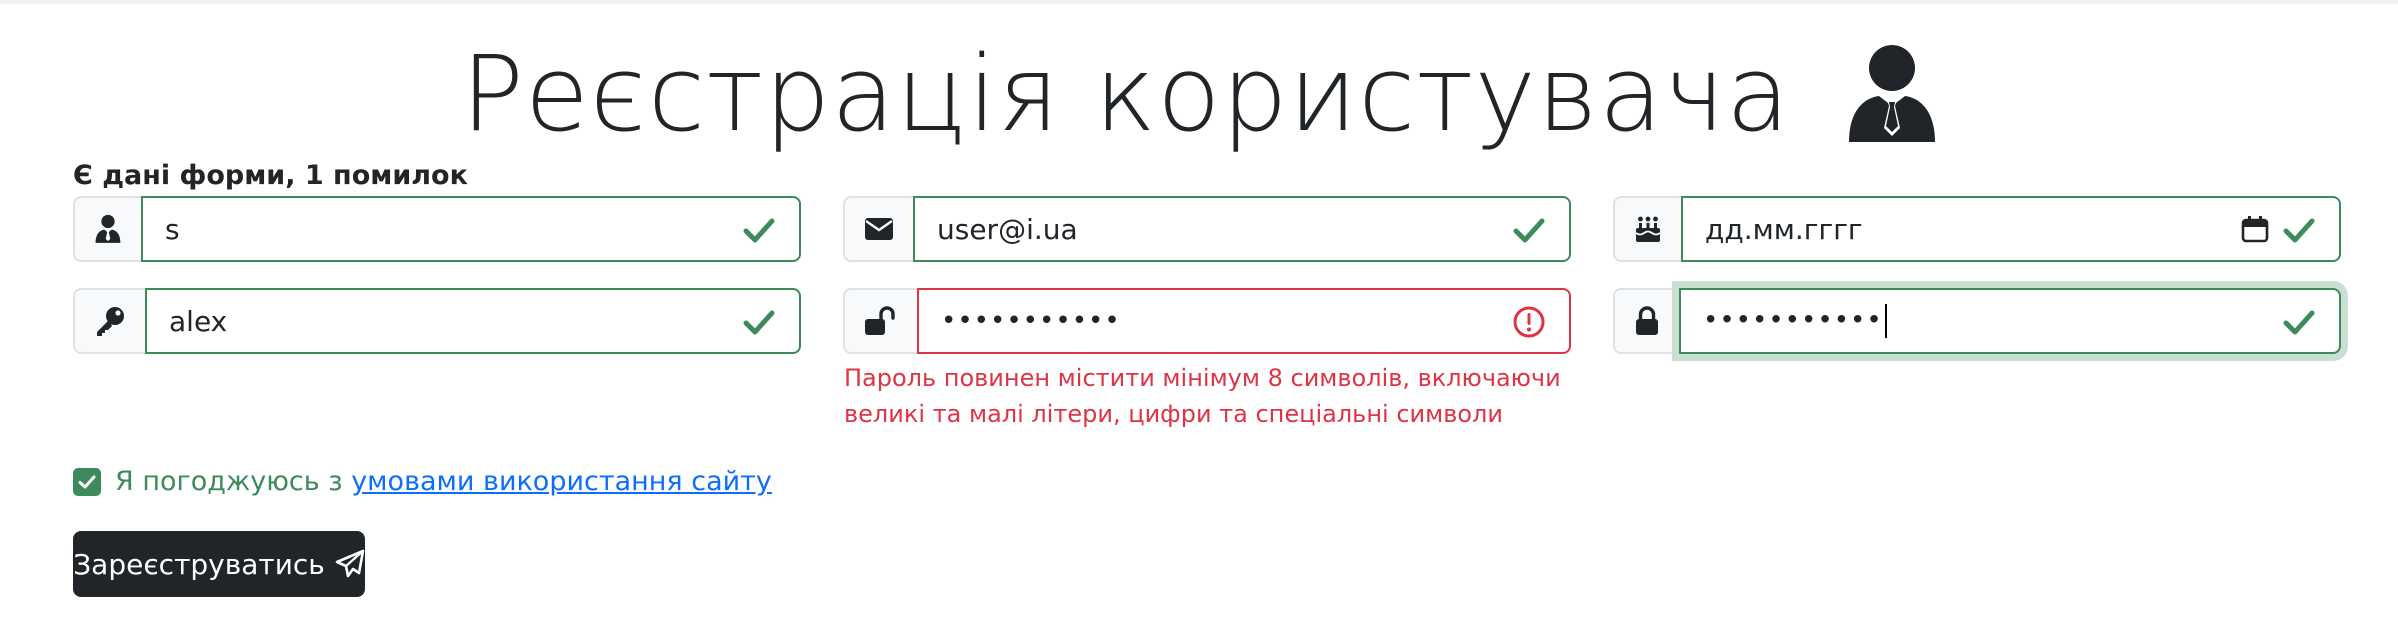  I want to click on error-icon, so click(1529, 322).